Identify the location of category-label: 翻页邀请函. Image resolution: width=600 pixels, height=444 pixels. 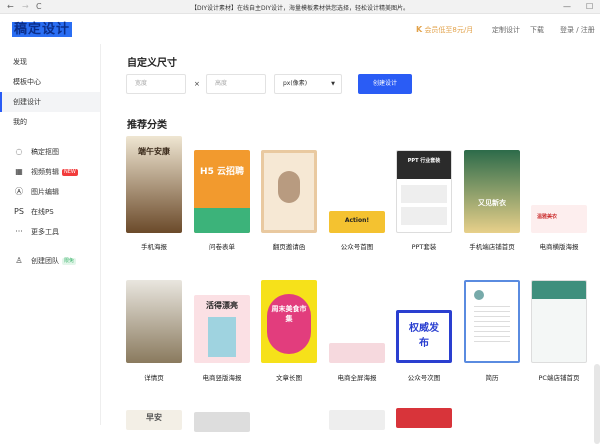
(289, 246).